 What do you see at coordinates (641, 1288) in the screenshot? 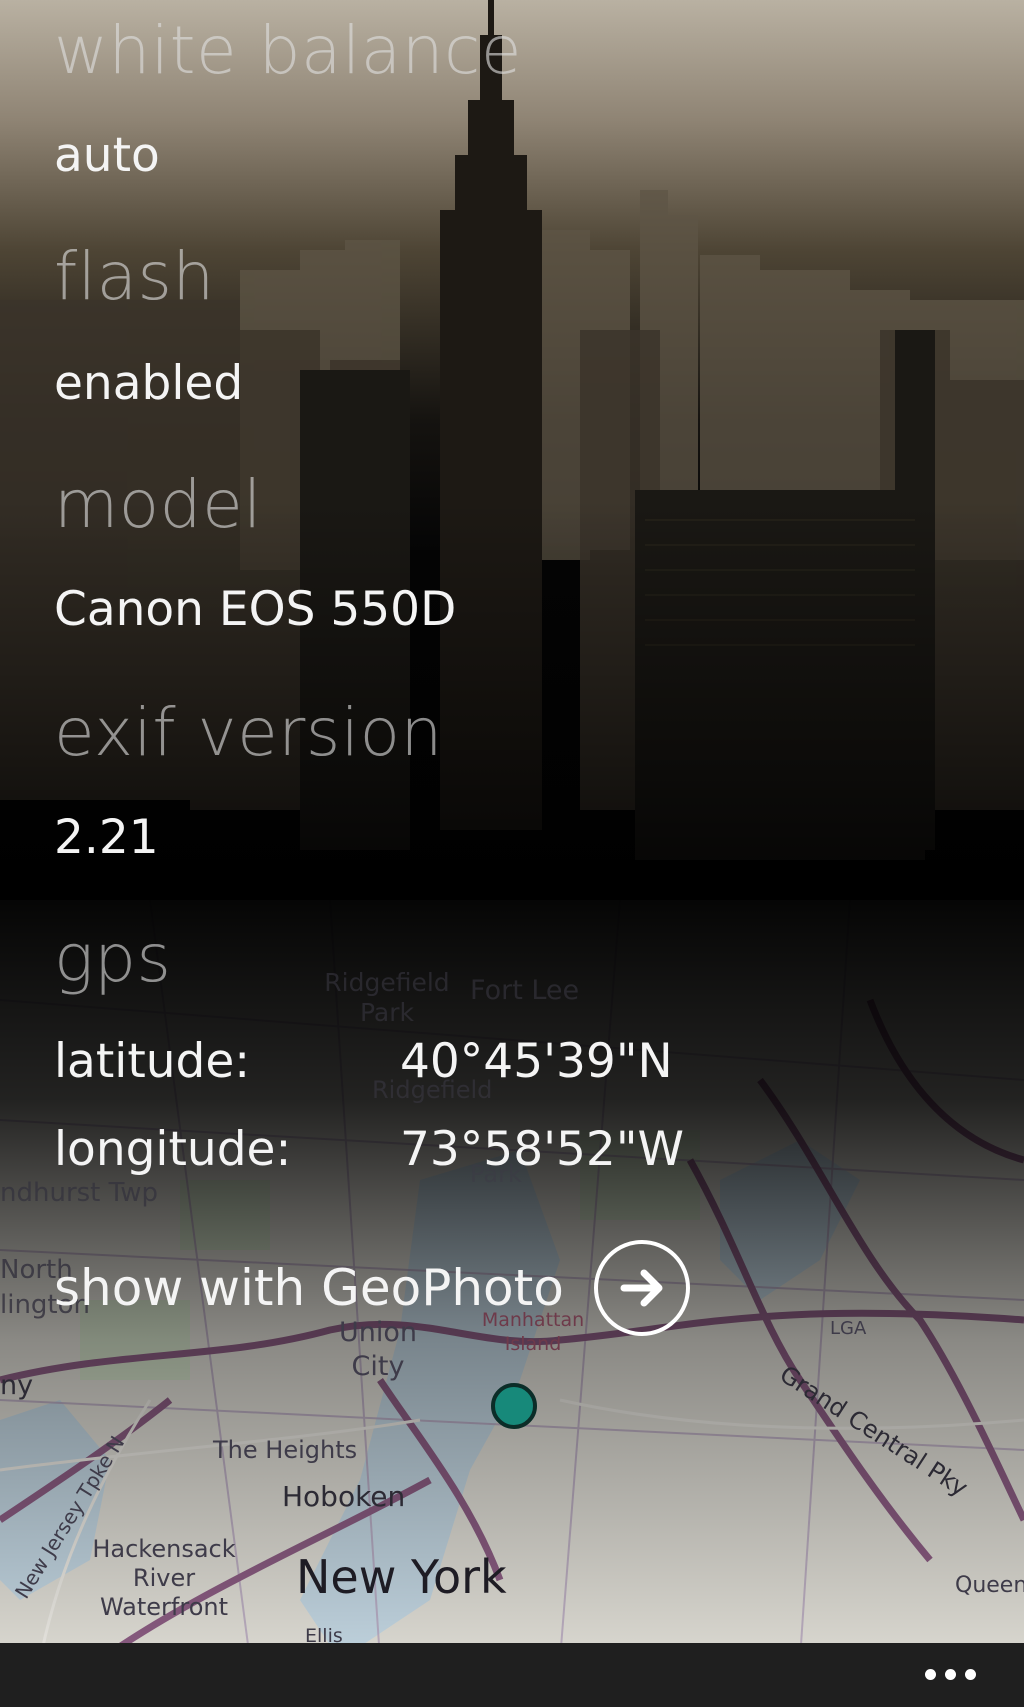
I see `arrow-right-circle-icon` at bounding box center [641, 1288].